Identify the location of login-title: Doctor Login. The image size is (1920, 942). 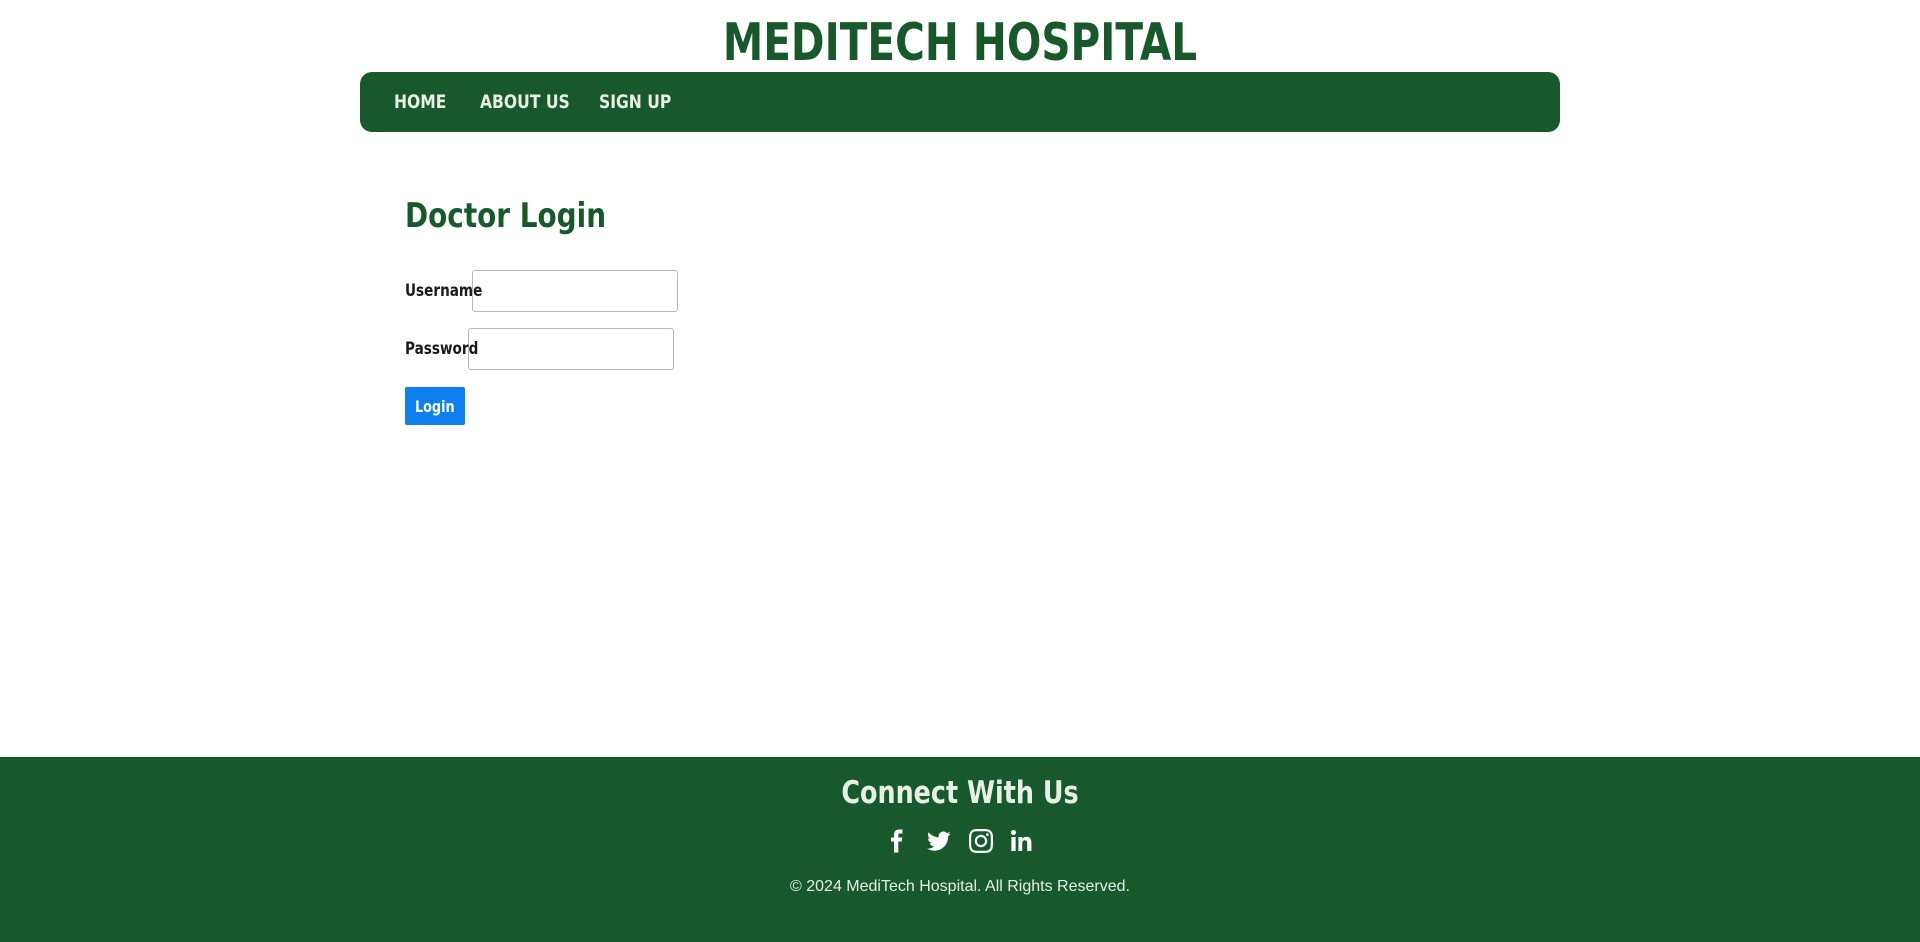
(506, 216).